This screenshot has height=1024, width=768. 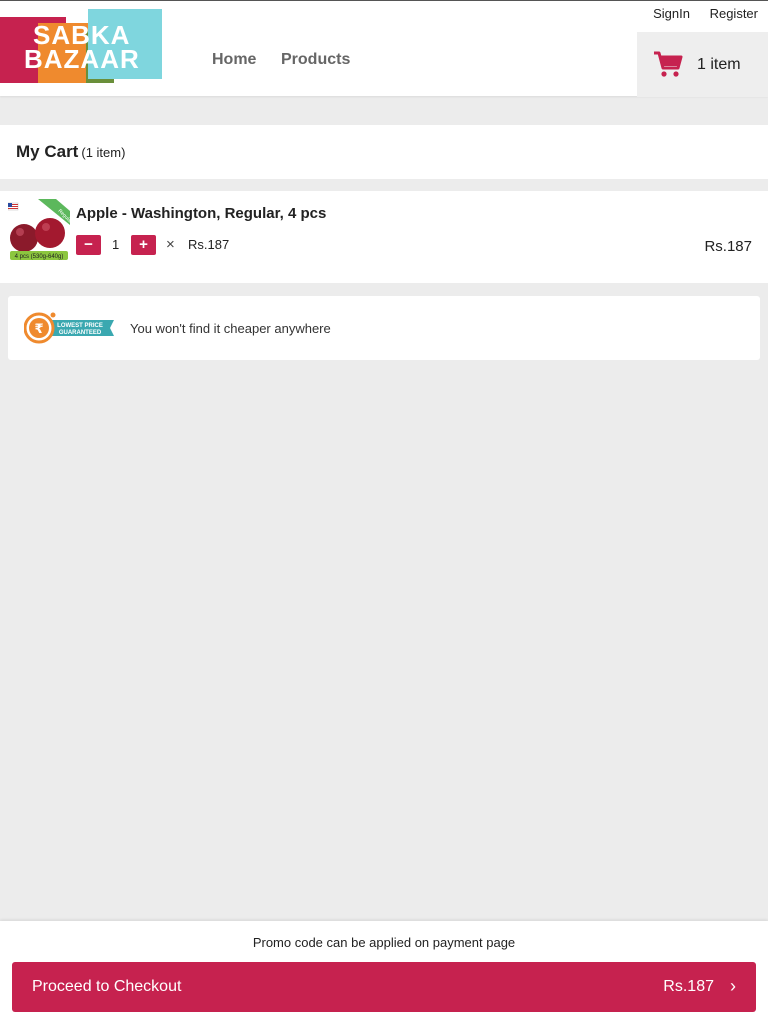 What do you see at coordinates (719, 64) in the screenshot?
I see `cart-item-count: 1 item` at bounding box center [719, 64].